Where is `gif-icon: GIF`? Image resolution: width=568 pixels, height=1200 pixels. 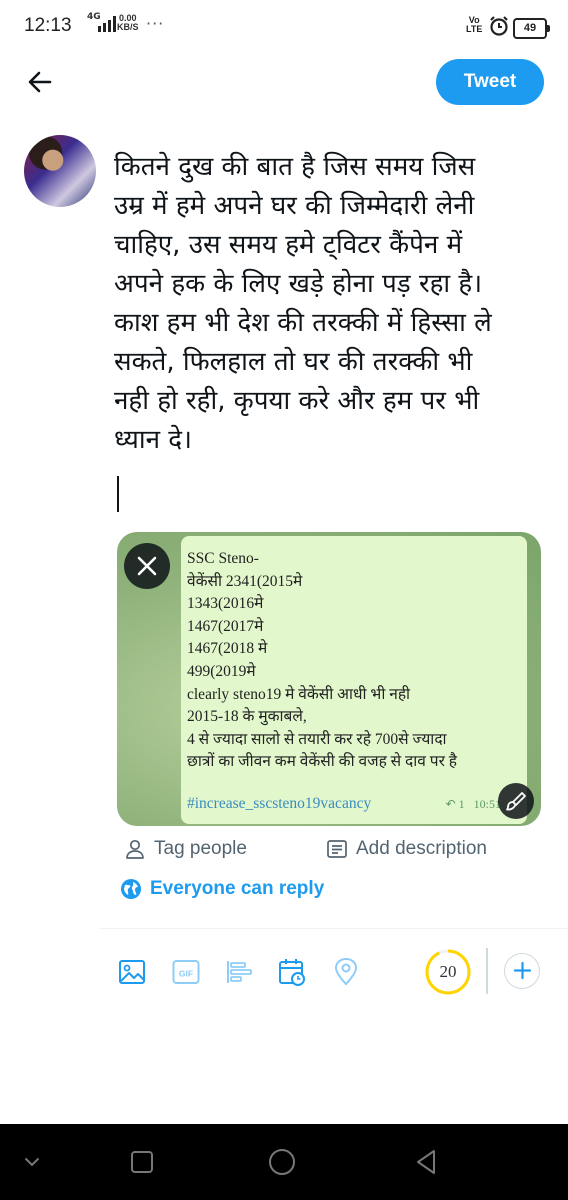 gif-icon: GIF is located at coordinates (186, 972).